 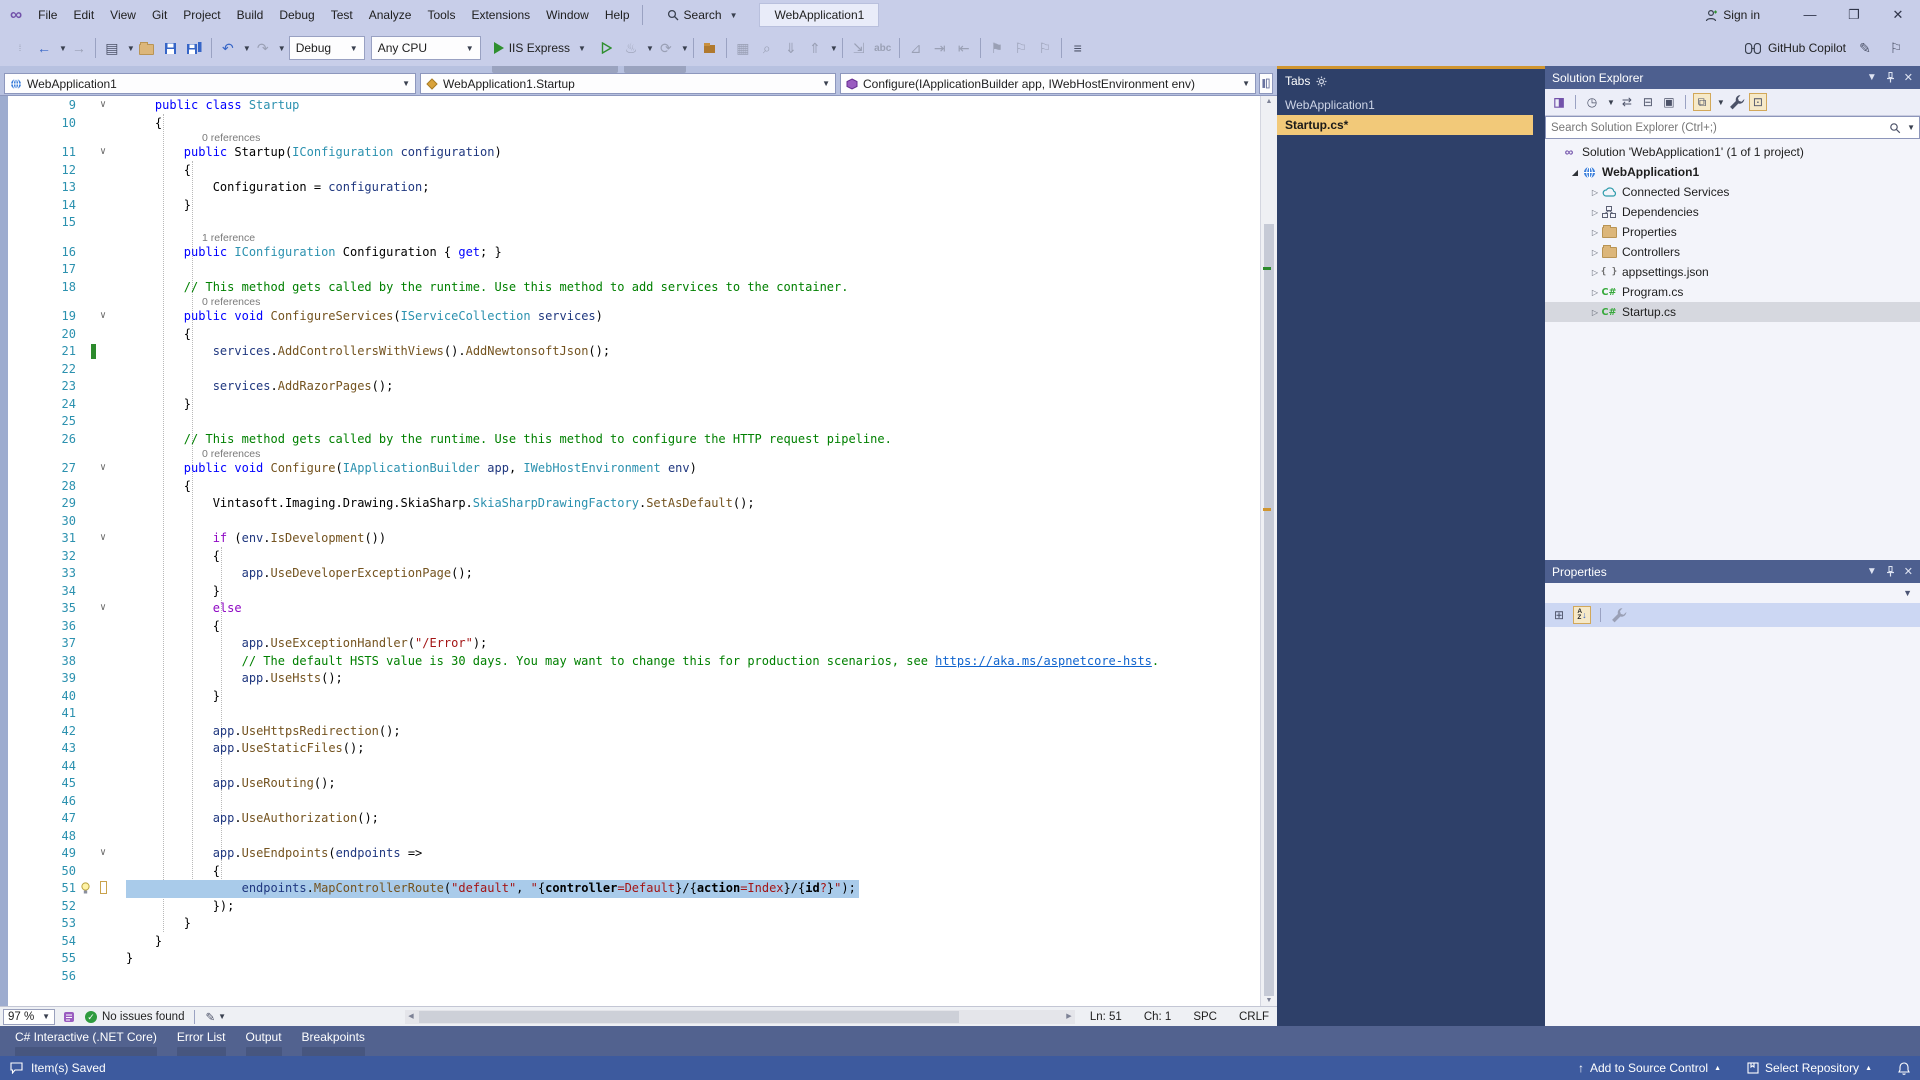 What do you see at coordinates (634, 802) in the screenshot?
I see `code-line-46: 46` at bounding box center [634, 802].